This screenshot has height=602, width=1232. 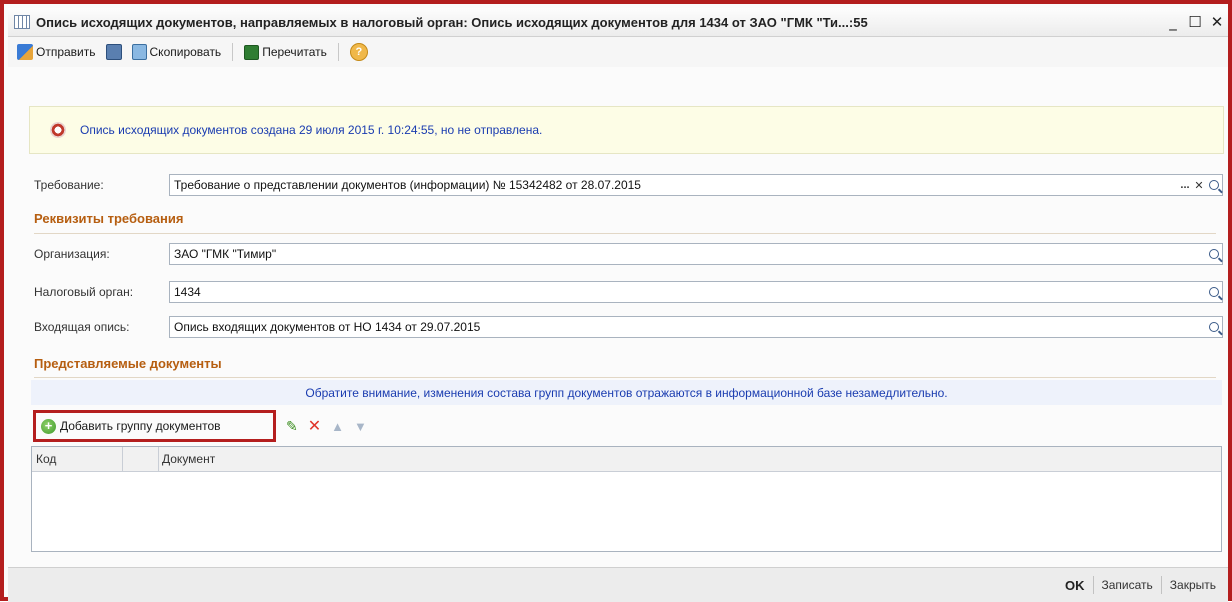 I want to click on help-button: ?, so click(x=359, y=52).